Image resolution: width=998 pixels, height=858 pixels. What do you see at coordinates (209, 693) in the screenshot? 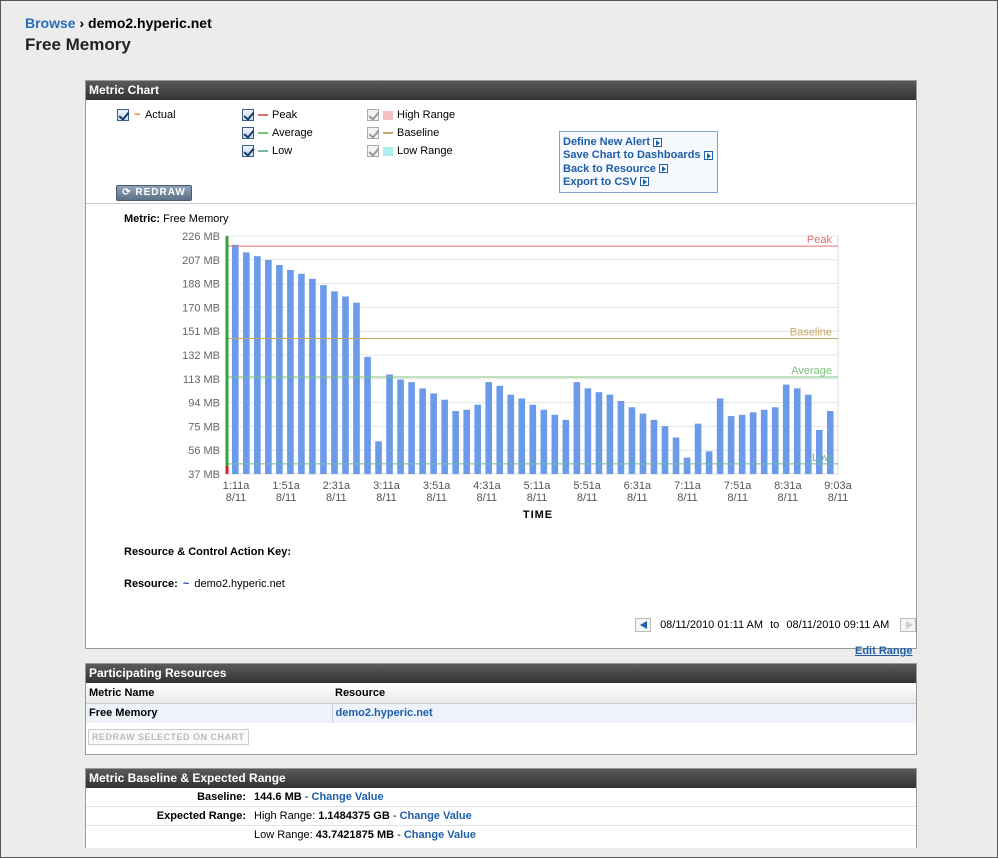
I see `col-metric-name: Metric Name` at bounding box center [209, 693].